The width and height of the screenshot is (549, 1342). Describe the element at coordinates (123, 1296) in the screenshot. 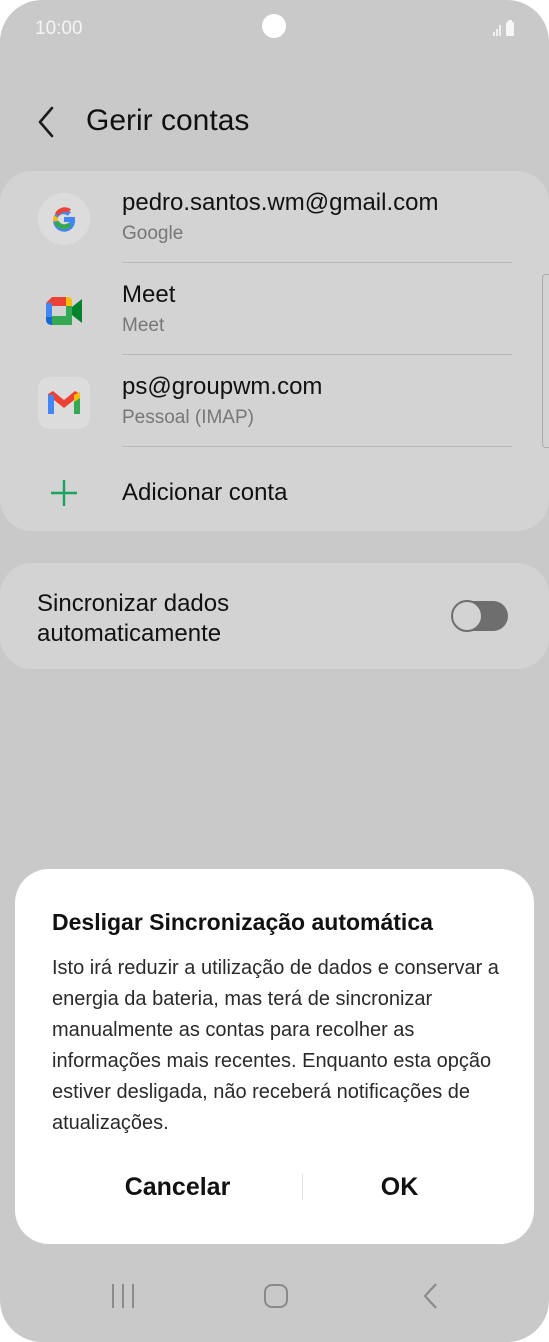

I see `recent-apps-icon` at that location.